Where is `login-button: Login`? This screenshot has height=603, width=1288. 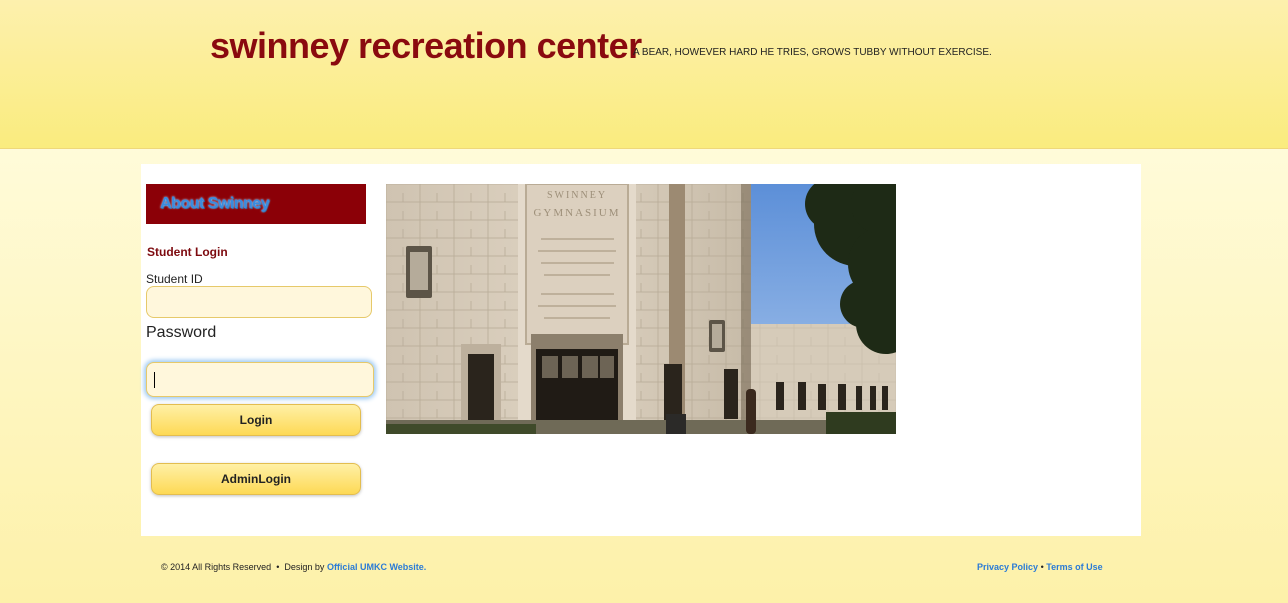 login-button: Login is located at coordinates (256, 420).